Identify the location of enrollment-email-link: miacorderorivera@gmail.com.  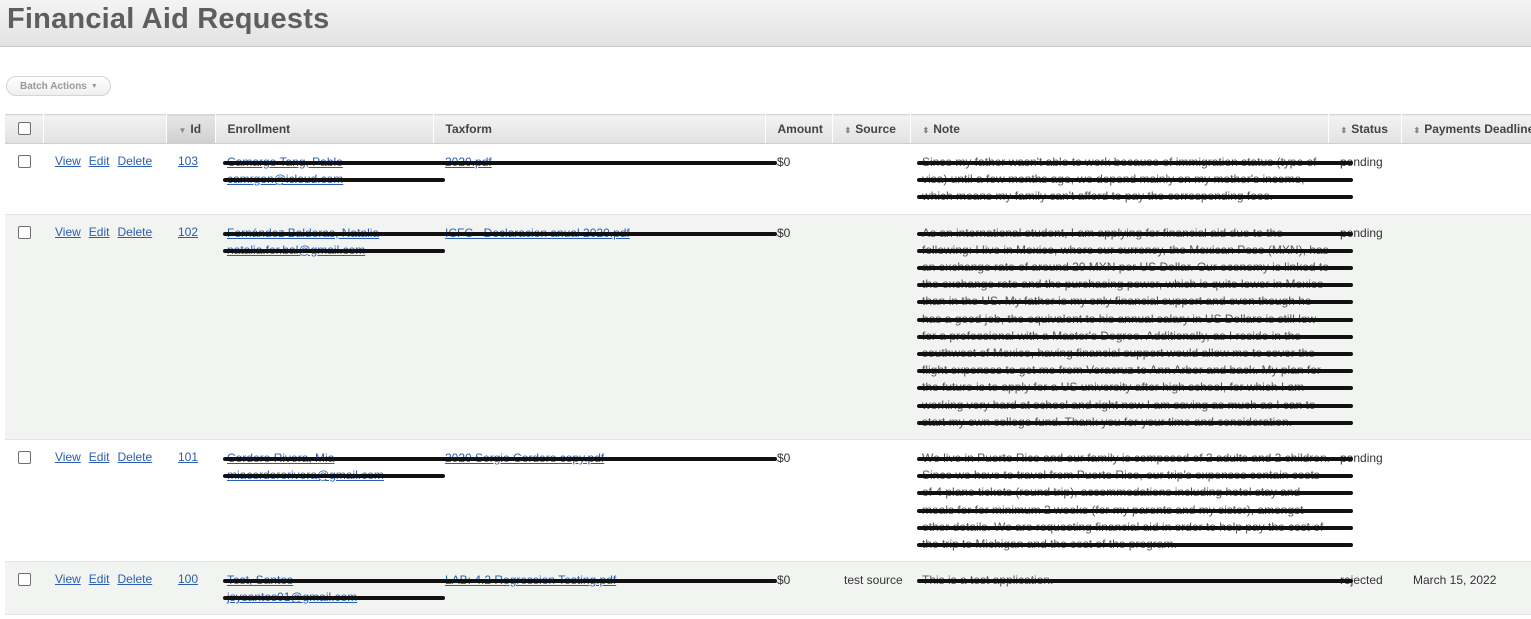
(305, 475).